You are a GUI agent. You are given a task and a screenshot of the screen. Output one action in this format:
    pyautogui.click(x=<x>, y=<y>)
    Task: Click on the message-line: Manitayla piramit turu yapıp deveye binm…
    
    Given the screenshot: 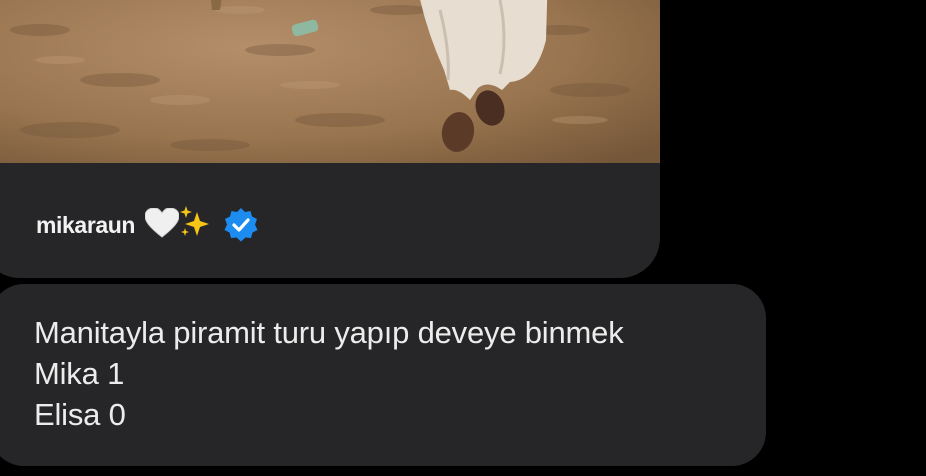 What is the action you would take?
    pyautogui.click(x=329, y=332)
    